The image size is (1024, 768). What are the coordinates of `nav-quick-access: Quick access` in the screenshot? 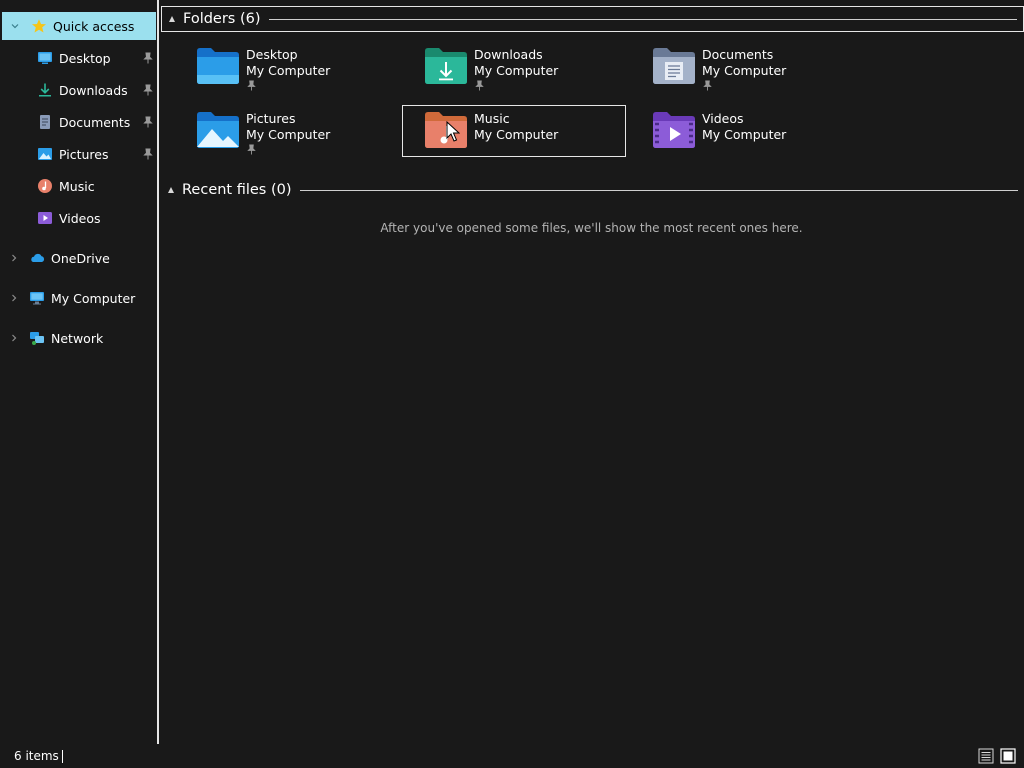 It's located at (79, 26).